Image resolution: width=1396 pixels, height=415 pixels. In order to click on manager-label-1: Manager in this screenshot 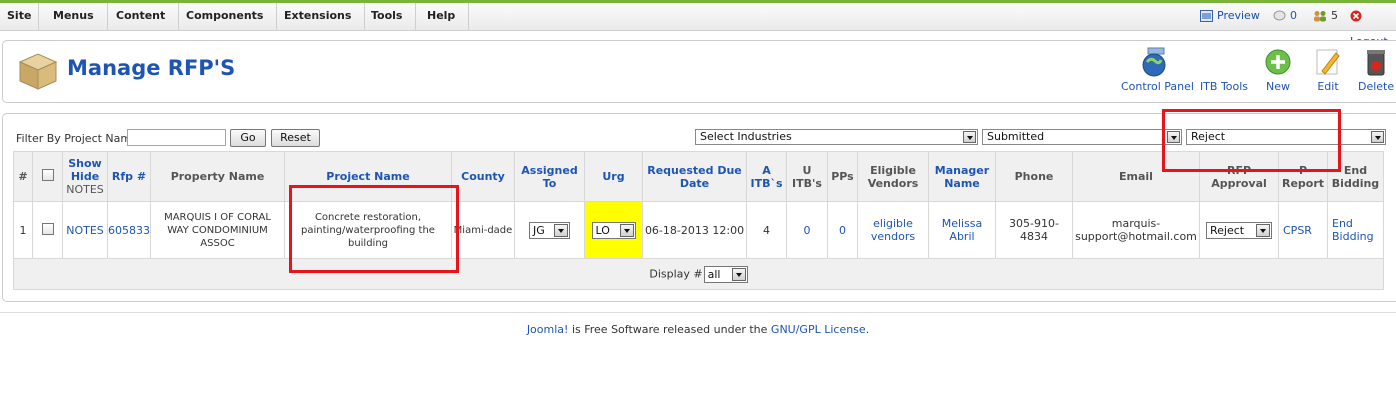, I will do `click(962, 170)`.